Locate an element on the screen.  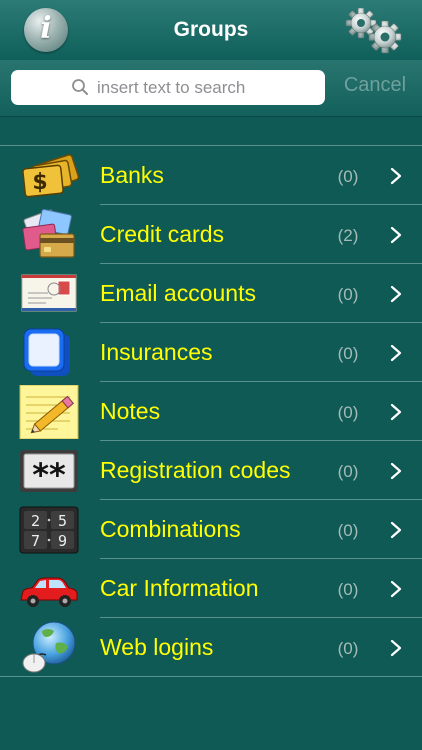
page-title: Groups is located at coordinates (211, 29).